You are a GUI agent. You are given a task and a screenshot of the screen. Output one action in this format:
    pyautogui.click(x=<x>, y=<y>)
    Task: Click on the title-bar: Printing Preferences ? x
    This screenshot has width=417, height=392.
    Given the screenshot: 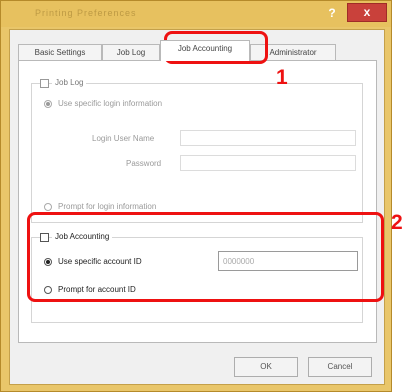 What is the action you would take?
    pyautogui.click(x=196, y=14)
    